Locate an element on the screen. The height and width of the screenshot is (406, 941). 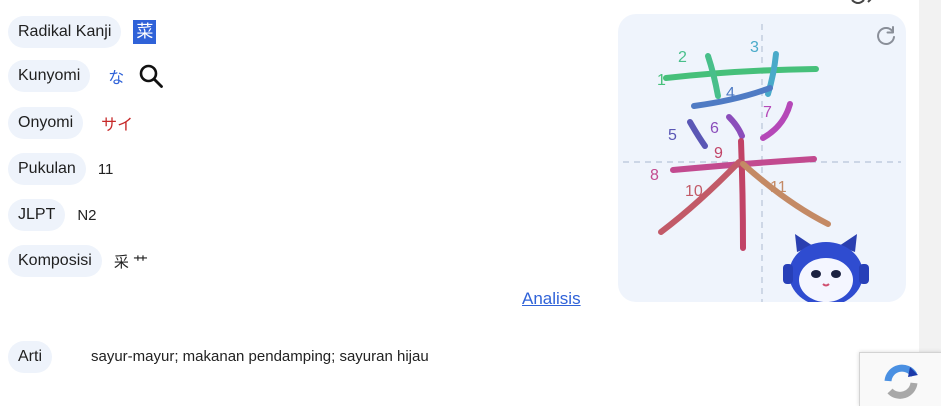
kunyomi-value: な is located at coordinates (116, 76).